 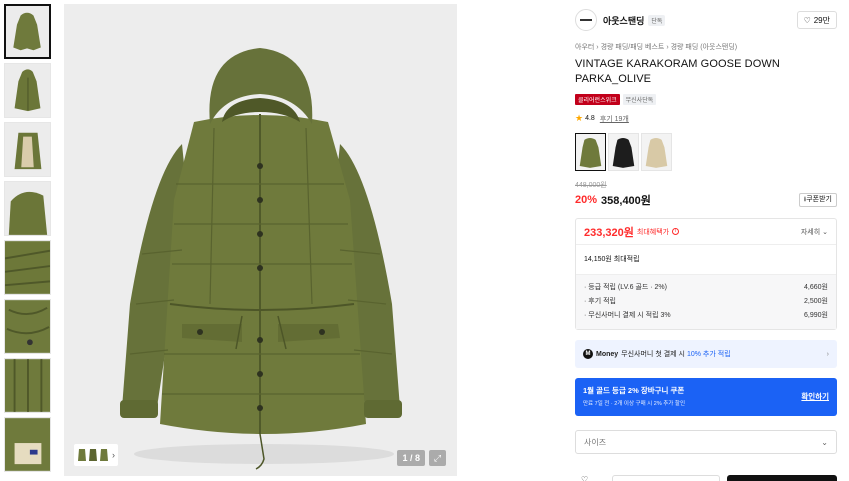 I want to click on sale-price: 358,400원, so click(x=626, y=201).